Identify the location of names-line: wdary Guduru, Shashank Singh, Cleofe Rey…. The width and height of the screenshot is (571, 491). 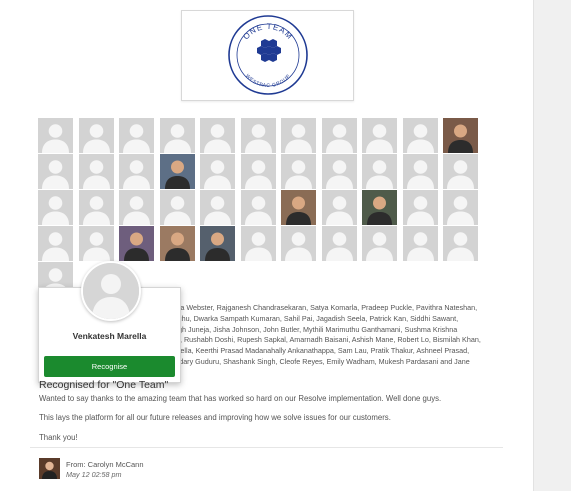
(322, 361).